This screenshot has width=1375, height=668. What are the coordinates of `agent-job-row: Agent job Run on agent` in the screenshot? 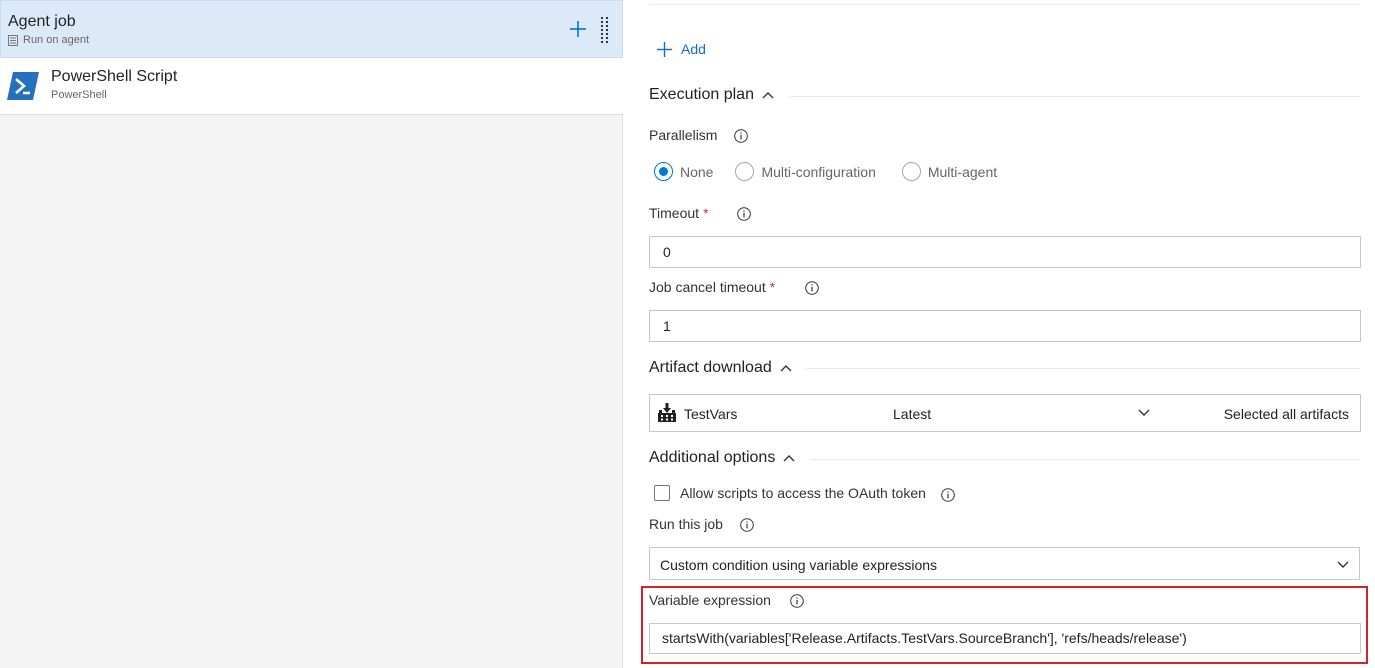 It's located at (311, 29).